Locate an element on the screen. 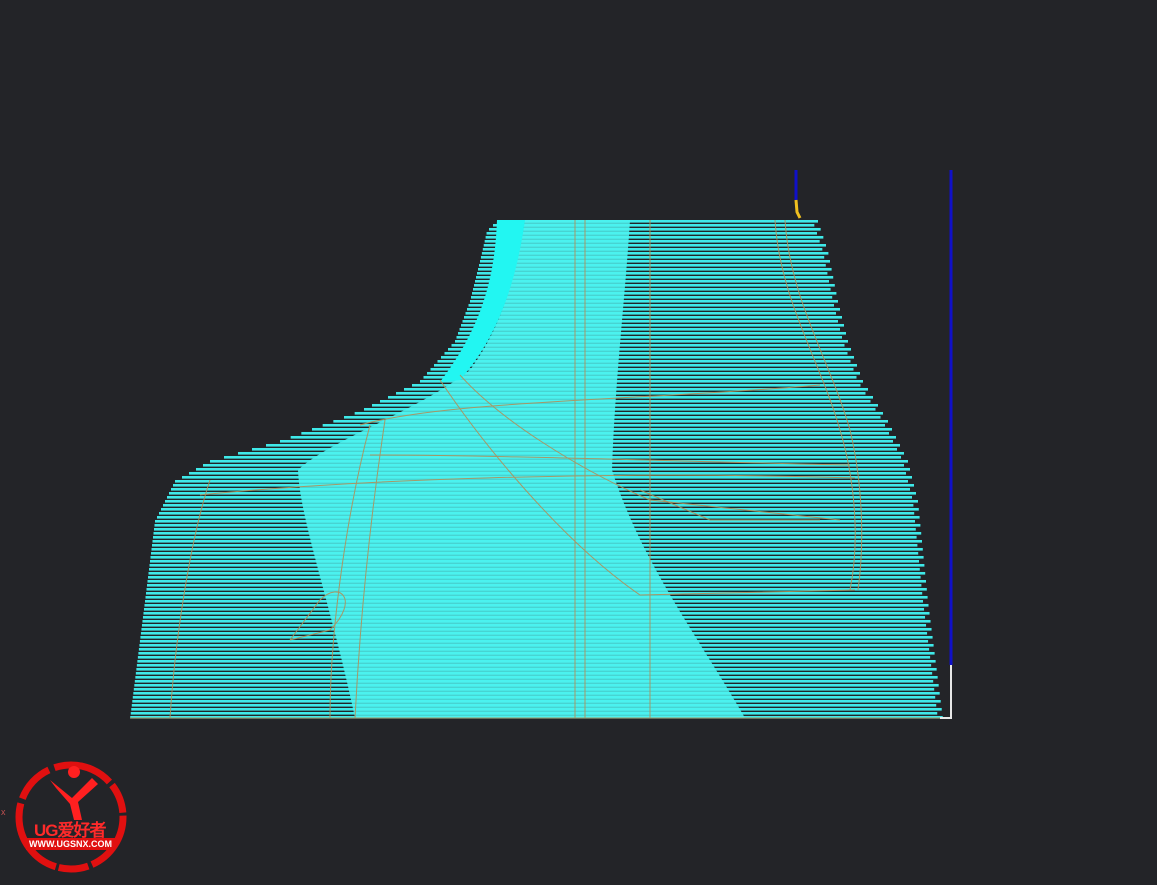 This screenshot has height=885, width=1157. logo-url: WWW.UGSNX.COM is located at coordinates (70, 844).